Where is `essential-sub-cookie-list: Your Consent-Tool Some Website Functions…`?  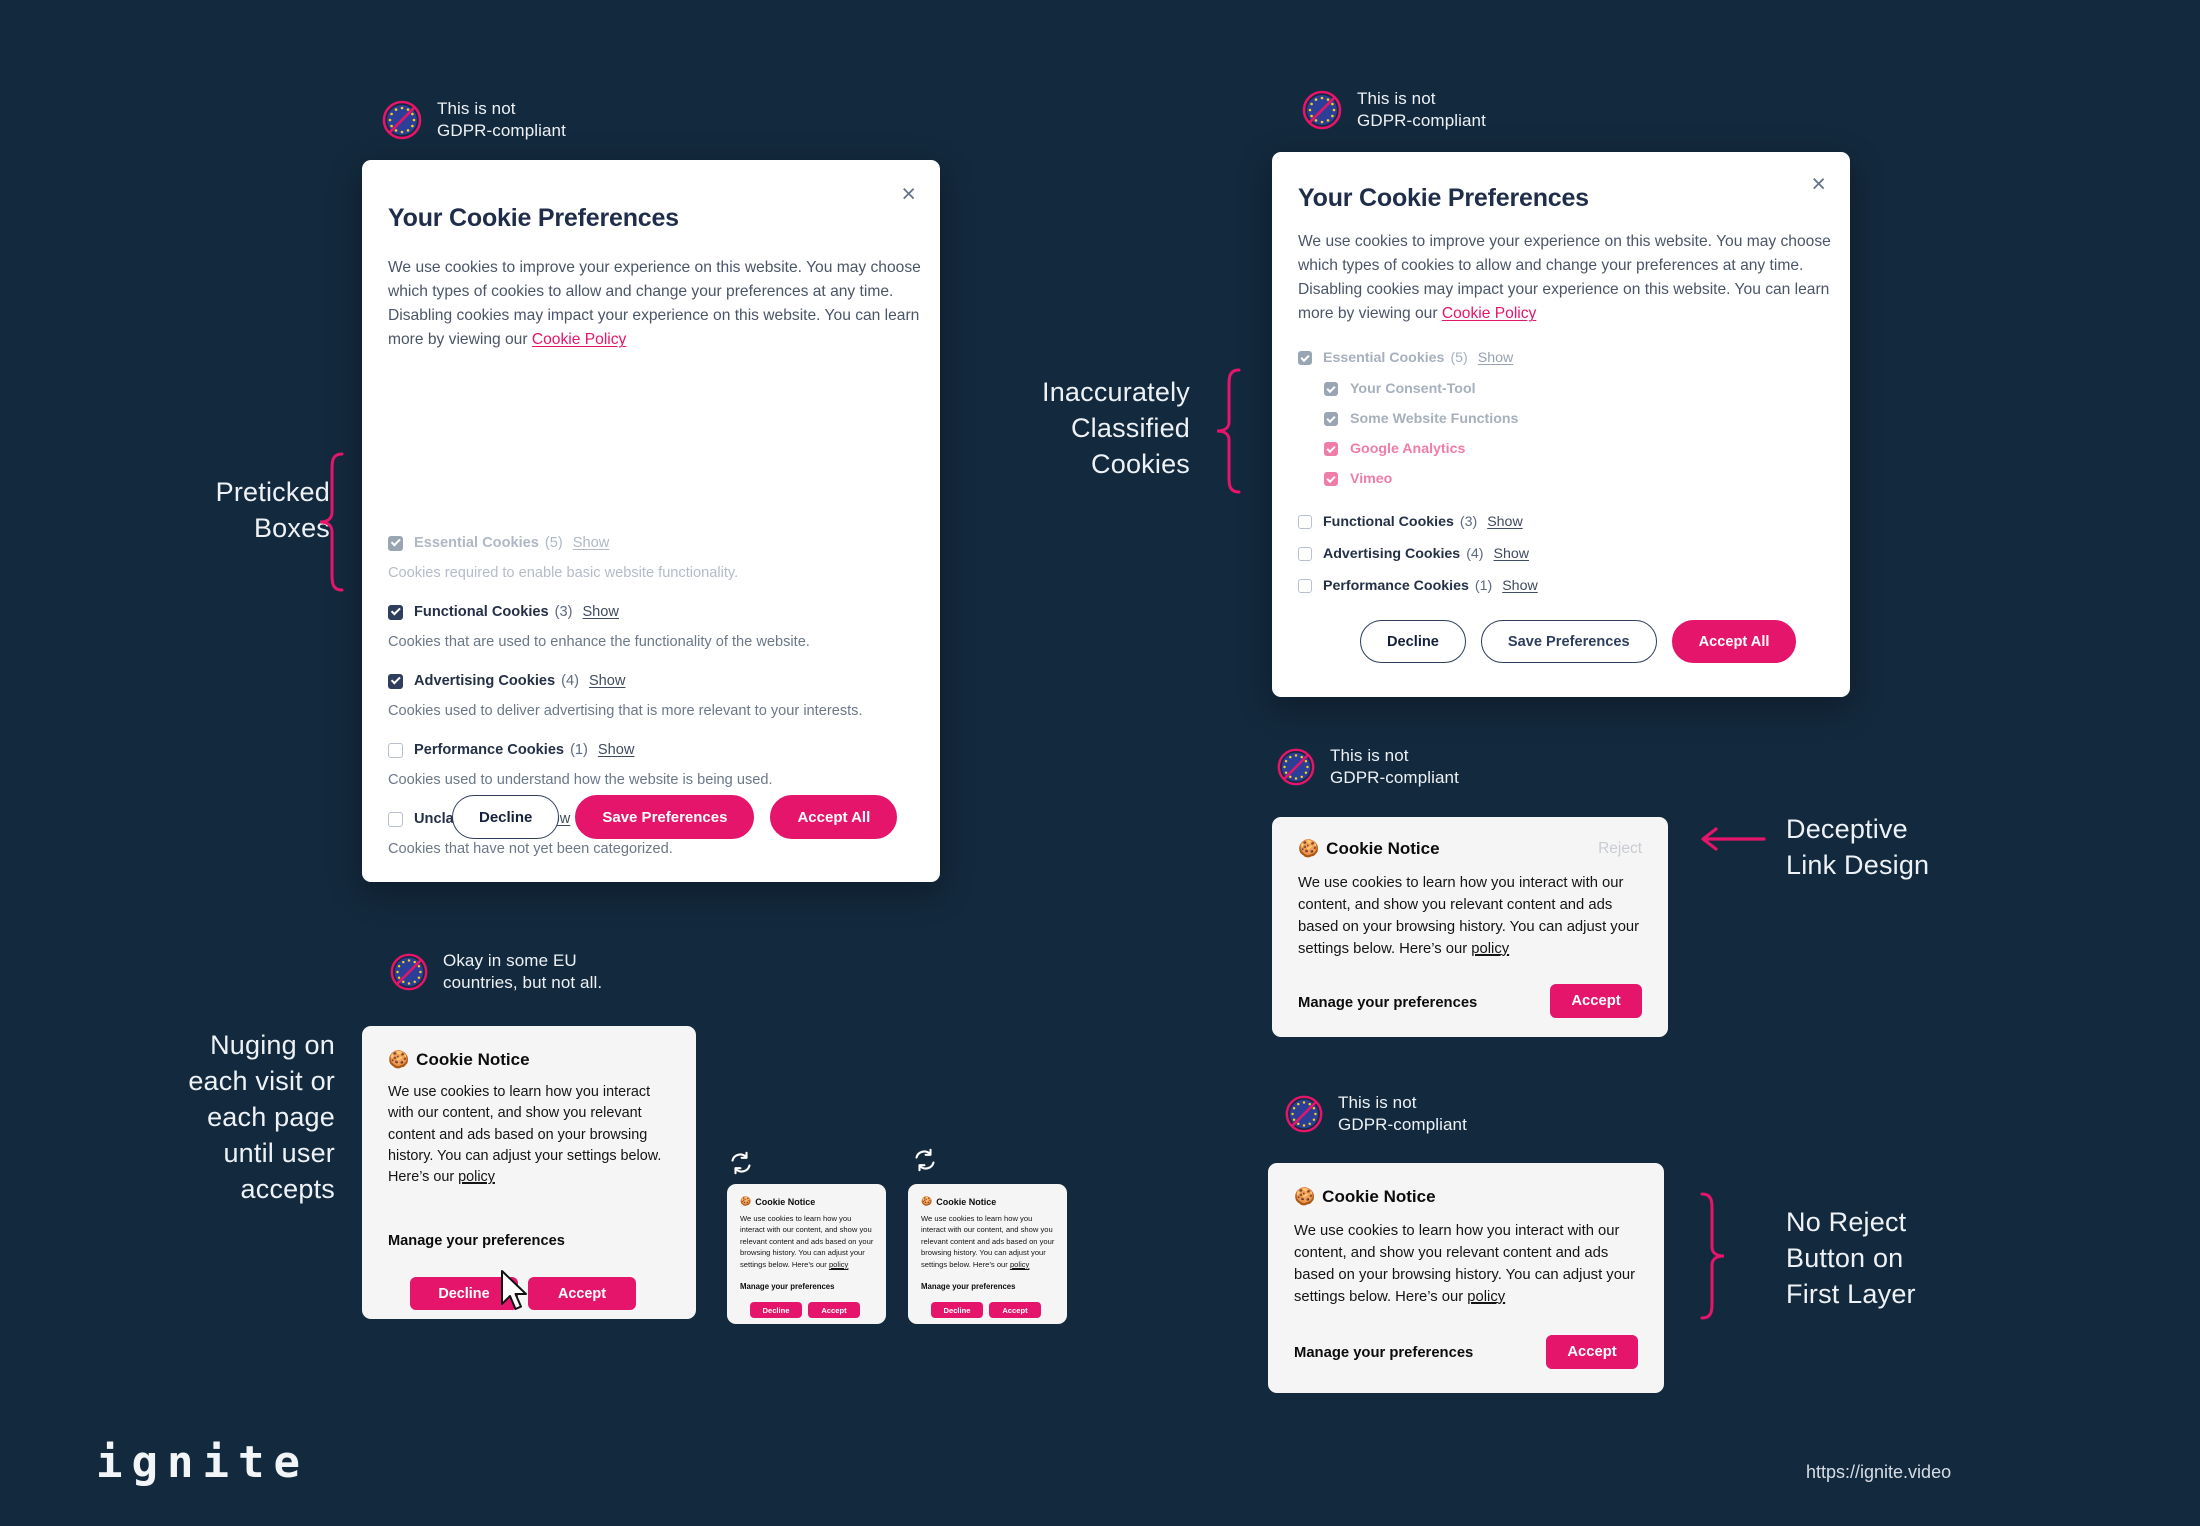
essential-sub-cookie-list: Your Consent-Tool Some Website Functions… is located at coordinates (1581, 434).